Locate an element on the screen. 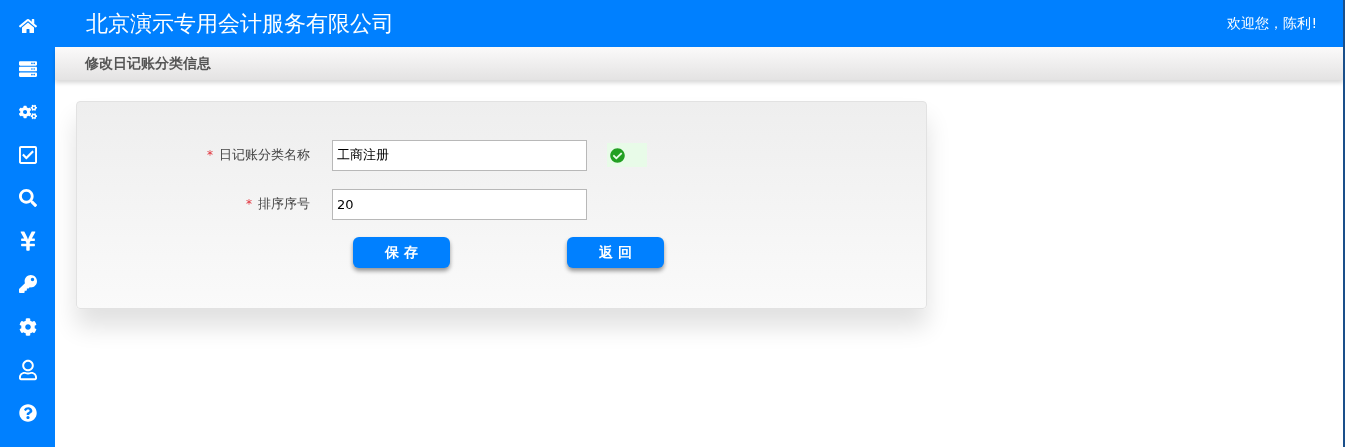  yen-icon is located at coordinates (27, 241).